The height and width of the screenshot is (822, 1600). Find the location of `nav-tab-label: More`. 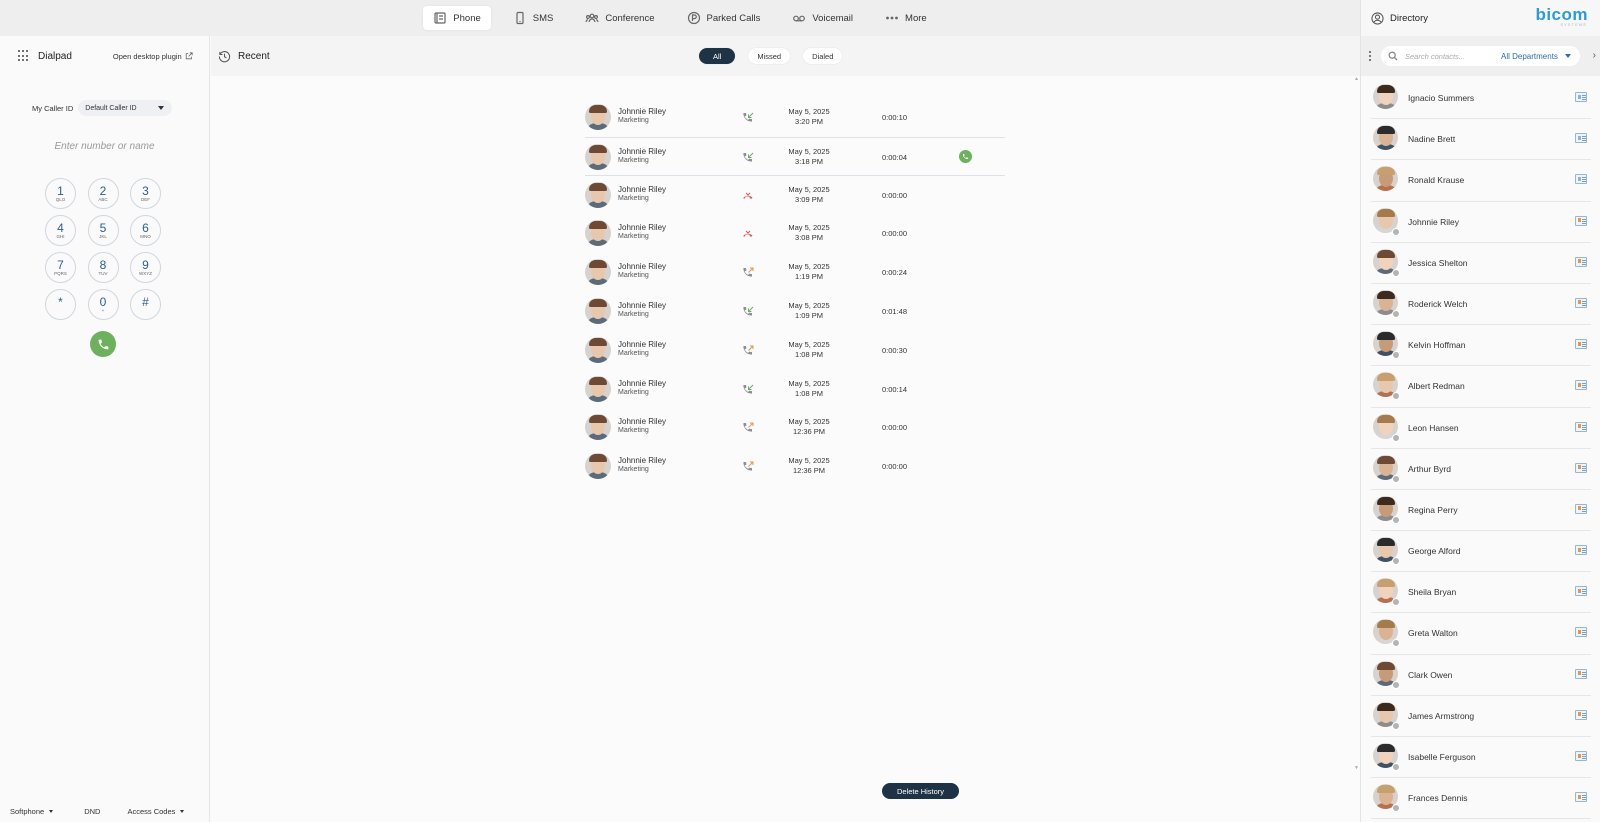

nav-tab-label: More is located at coordinates (916, 18).